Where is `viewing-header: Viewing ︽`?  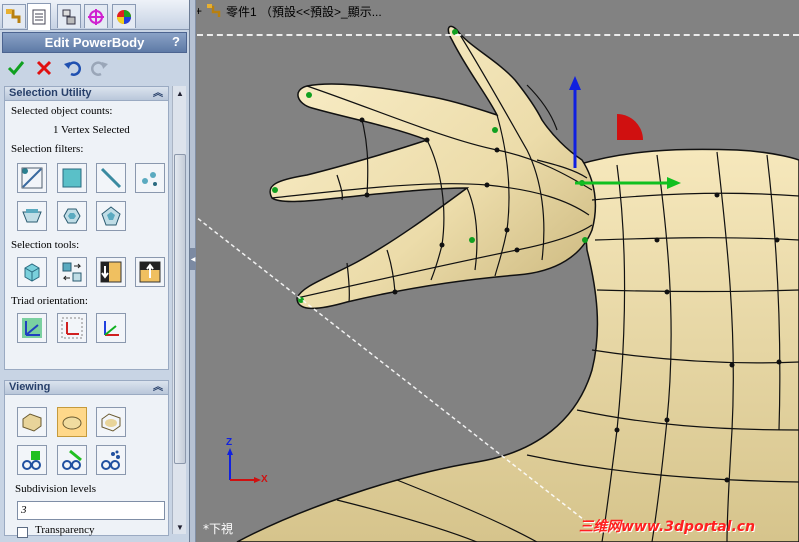 viewing-header: Viewing ︽ is located at coordinates (86, 388).